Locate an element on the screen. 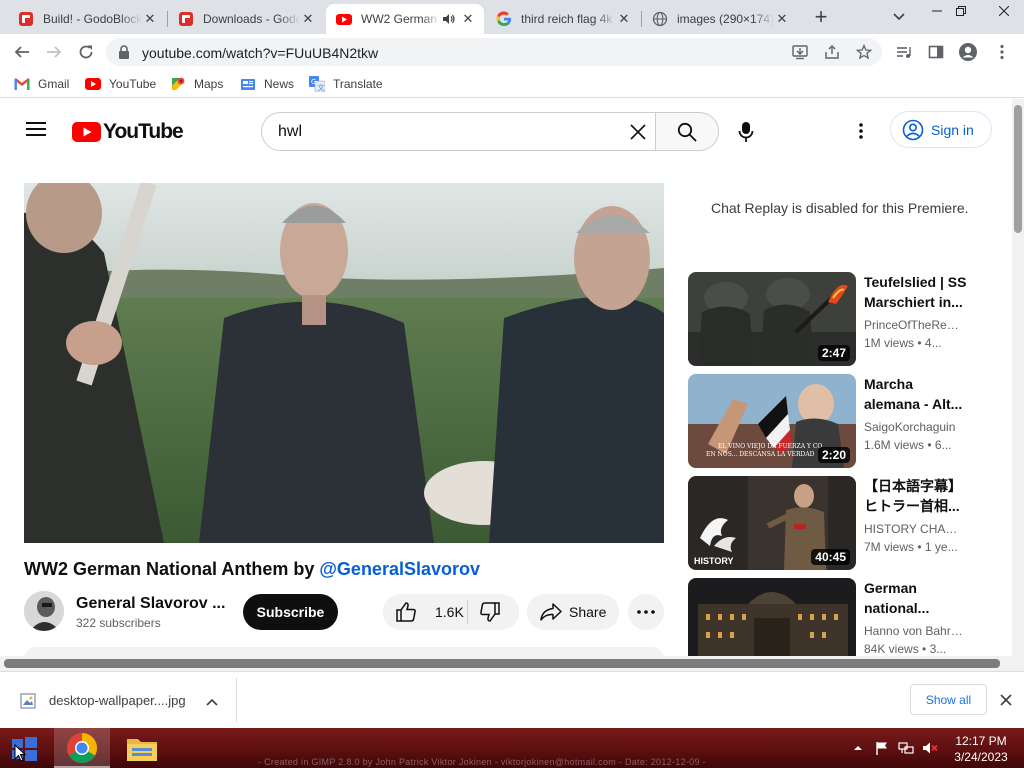  bookmark-youtube: YouTube is located at coordinates (120, 84).